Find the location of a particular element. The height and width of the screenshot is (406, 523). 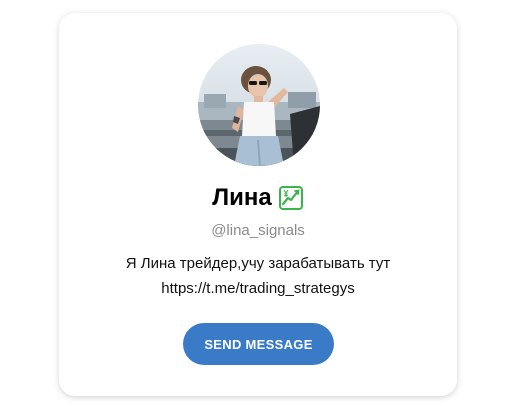

avatar is located at coordinates (259, 105).